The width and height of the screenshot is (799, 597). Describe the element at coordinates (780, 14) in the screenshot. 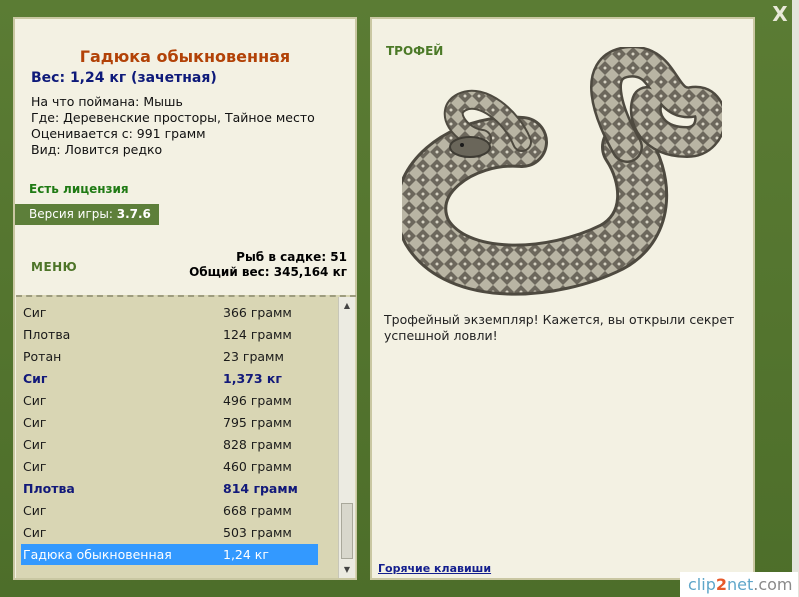

I see `close-button: X` at that location.